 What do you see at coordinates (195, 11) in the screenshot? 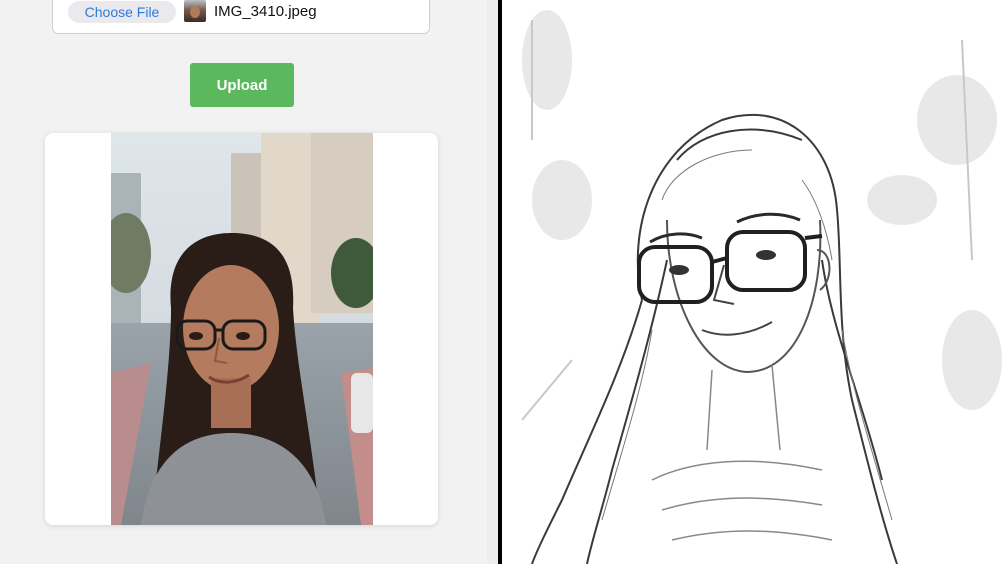
I see `image-thumbnail-icon` at bounding box center [195, 11].